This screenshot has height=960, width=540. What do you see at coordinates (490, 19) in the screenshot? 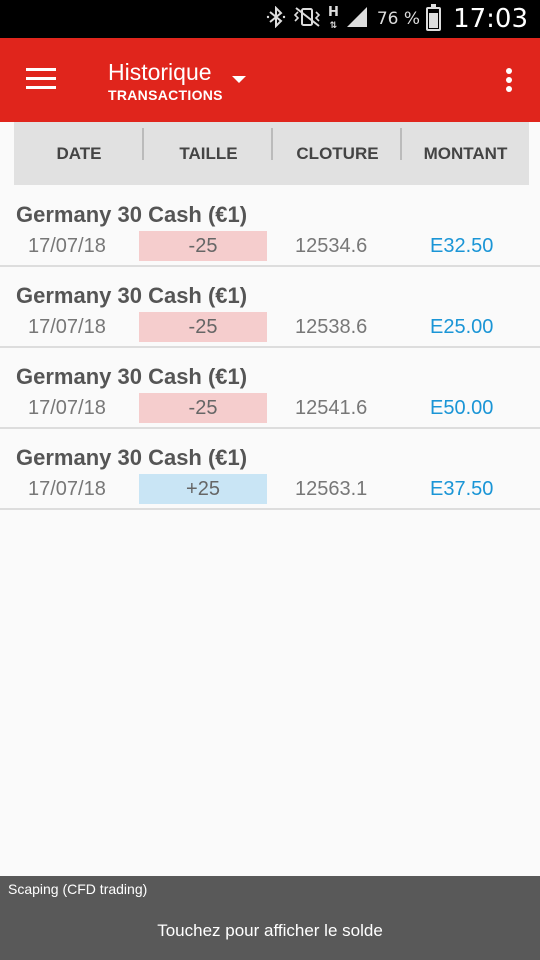
I see `clock: 17:03` at bounding box center [490, 19].